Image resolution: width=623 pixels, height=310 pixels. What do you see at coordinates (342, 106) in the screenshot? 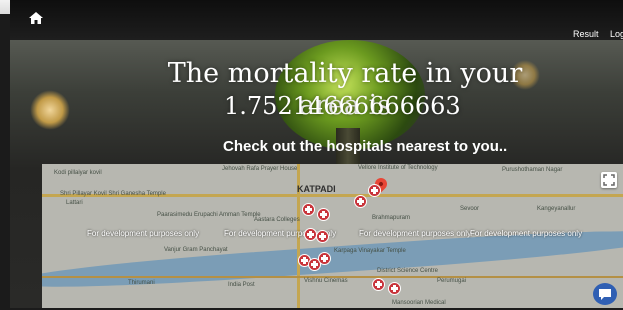
I see `mortality-rate-value: 1.75214666666663` at bounding box center [342, 106].